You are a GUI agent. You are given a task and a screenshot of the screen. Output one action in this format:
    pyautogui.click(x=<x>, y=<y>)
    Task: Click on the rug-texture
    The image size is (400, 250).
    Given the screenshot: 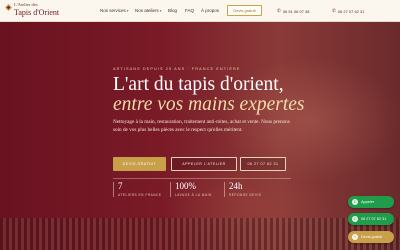 What is the action you would take?
    pyautogui.click(x=200, y=234)
    